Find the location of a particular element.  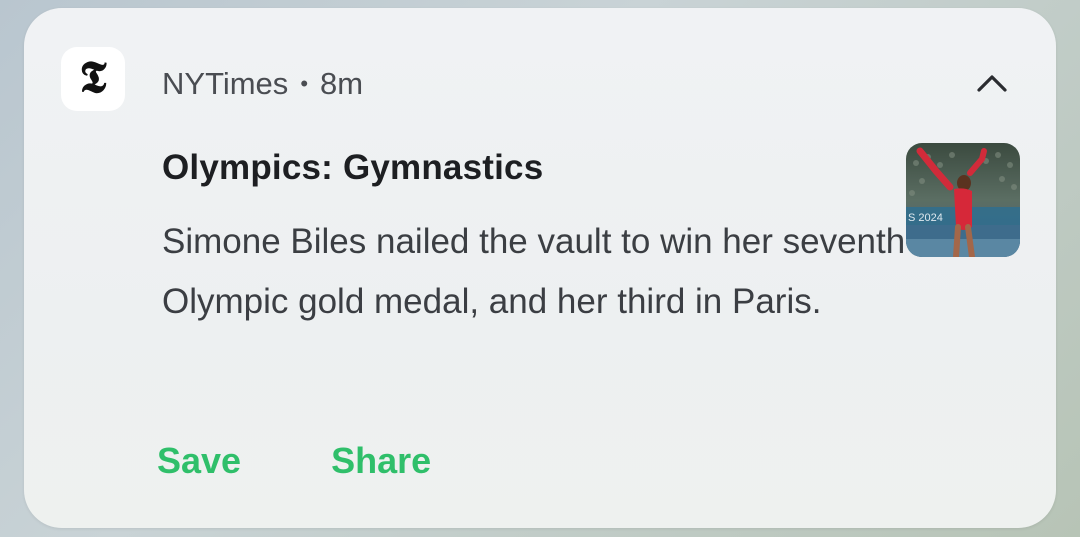

notification-actions: Save Share is located at coordinates (294, 461).